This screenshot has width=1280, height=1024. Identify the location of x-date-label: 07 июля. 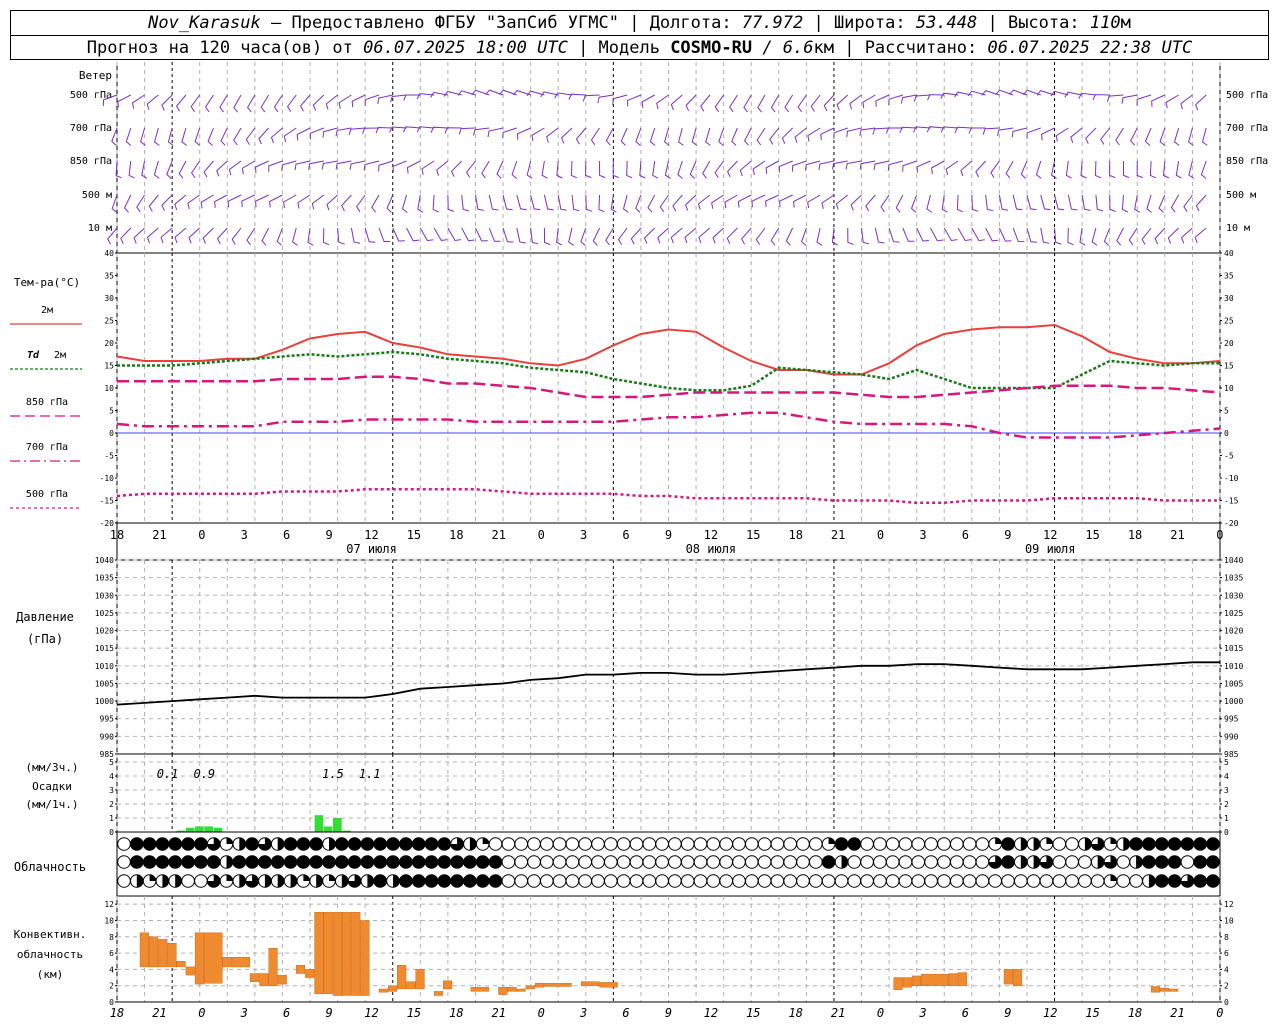
(371, 549).